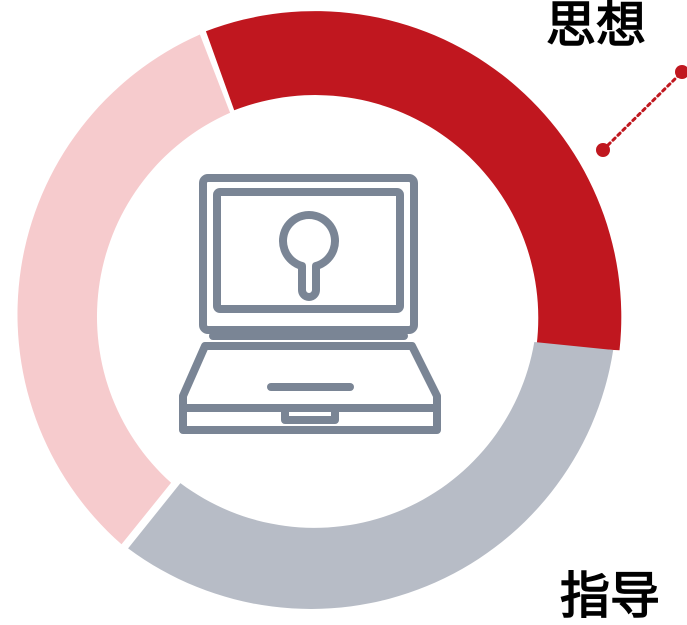 The height and width of the screenshot is (625, 687). I want to click on connector-line, so click(642, 111).